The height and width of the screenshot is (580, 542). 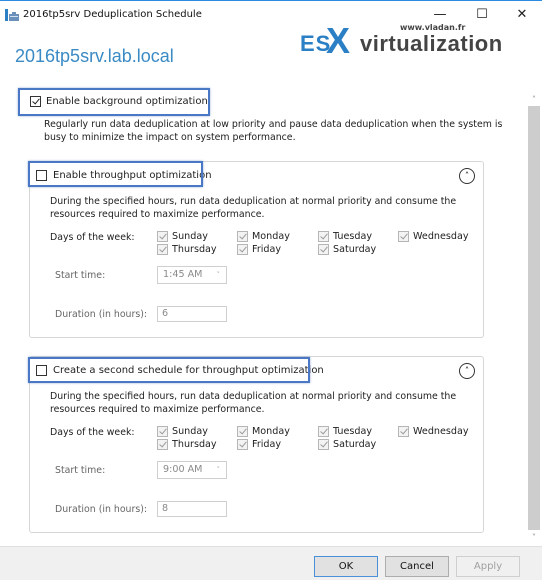 I want to click on logo-x-text: X, so click(x=338, y=40).